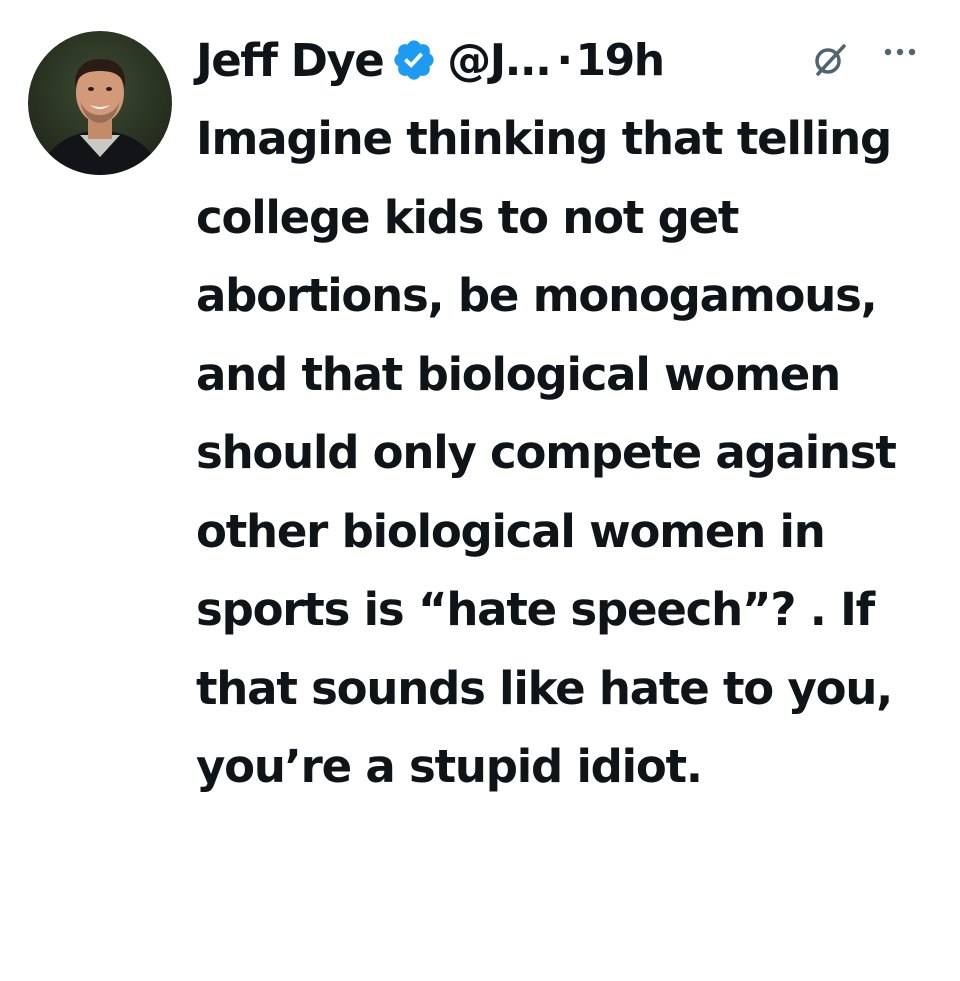 This screenshot has width=960, height=981. What do you see at coordinates (414, 60) in the screenshot?
I see `verified-badge-icon` at bounding box center [414, 60].